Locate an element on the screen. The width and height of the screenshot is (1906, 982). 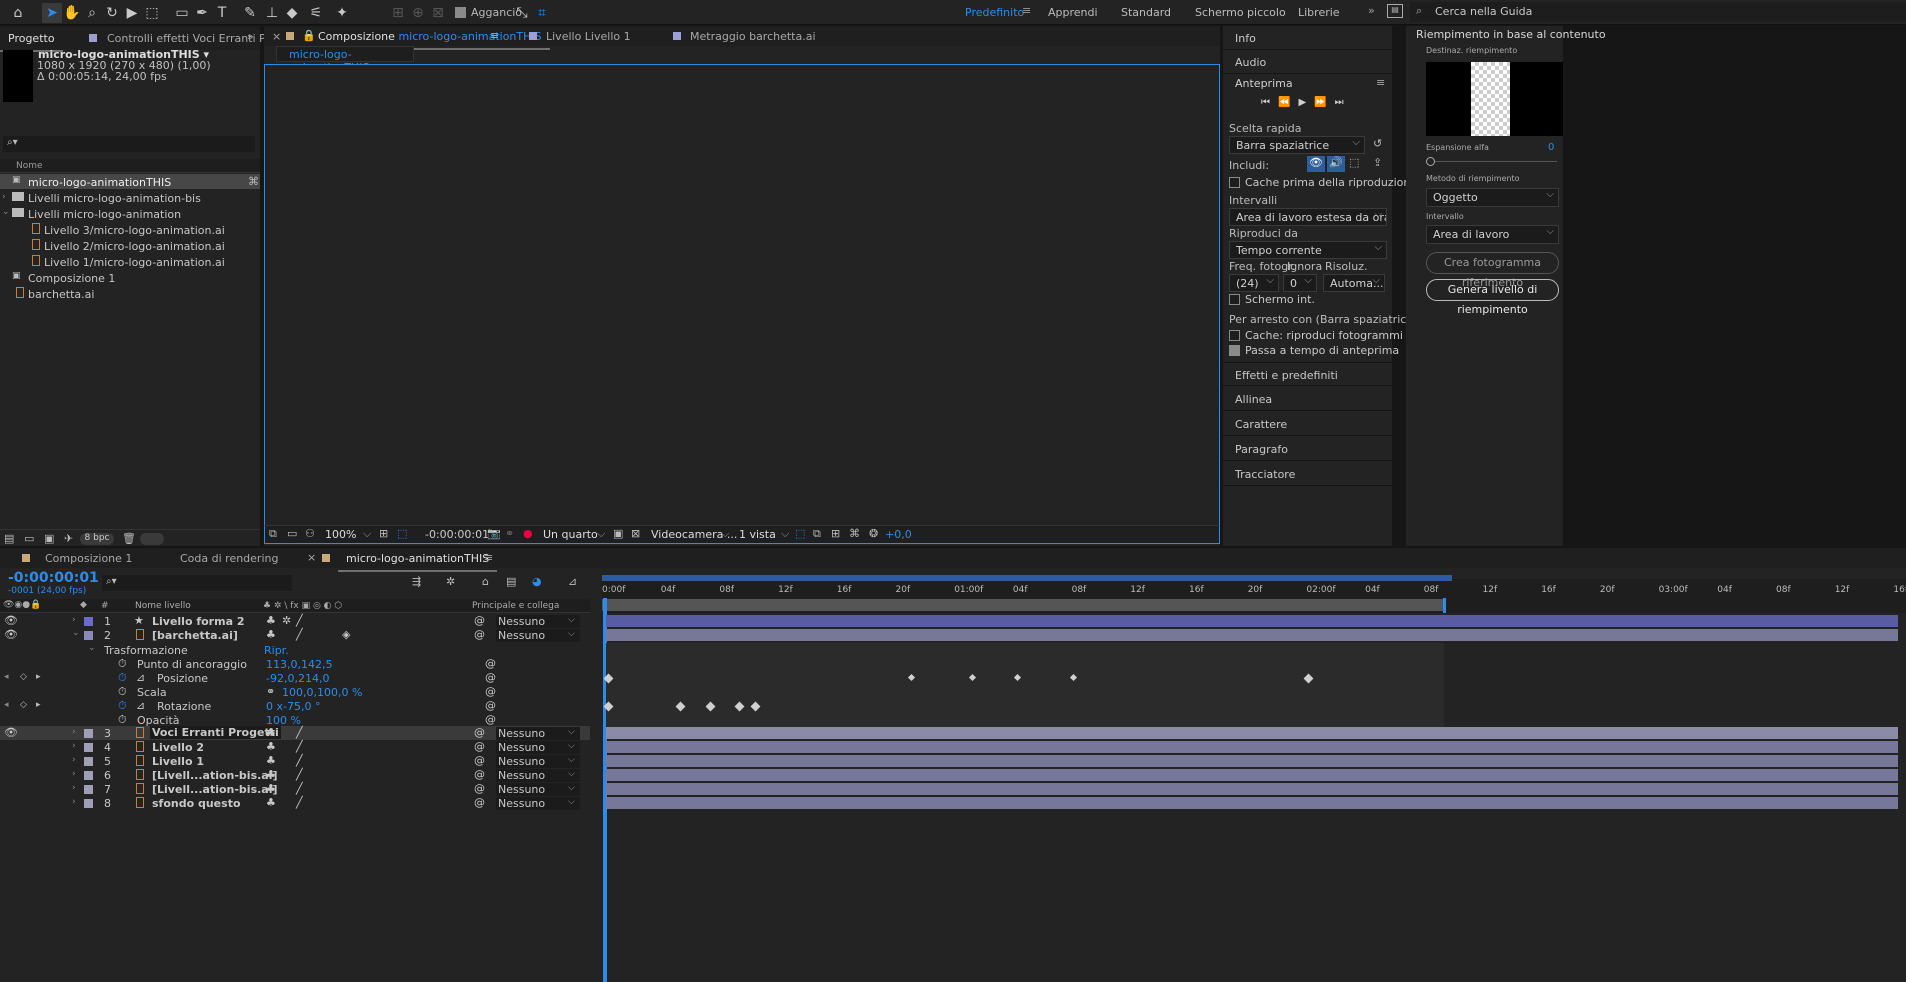
tab-metraggio: Metraggio barchetta.ai is located at coordinates (753, 36).